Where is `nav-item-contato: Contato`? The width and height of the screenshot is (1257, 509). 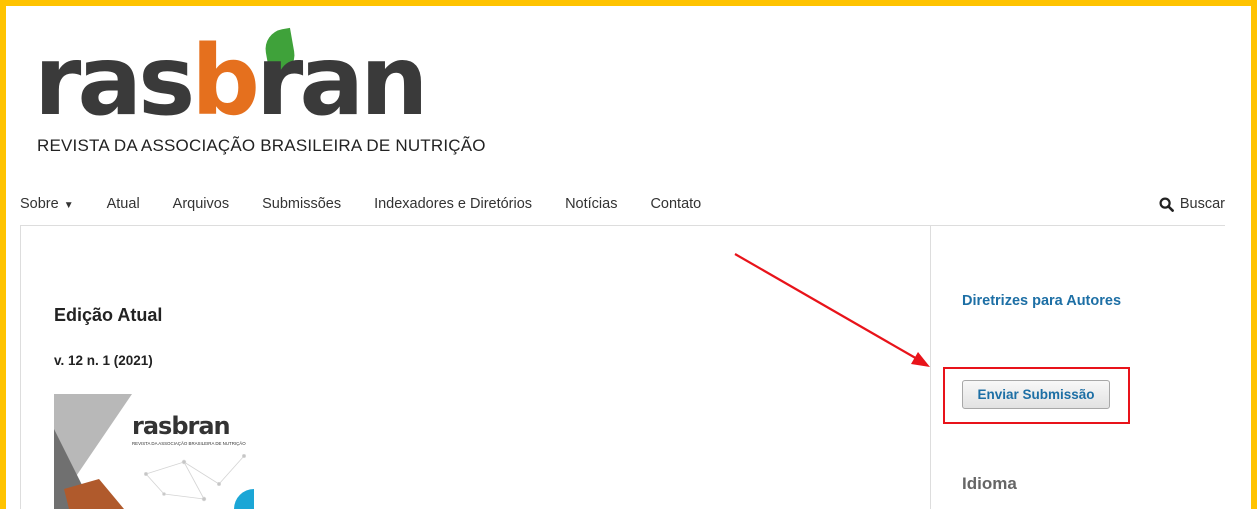 nav-item-contato: Contato is located at coordinates (675, 204).